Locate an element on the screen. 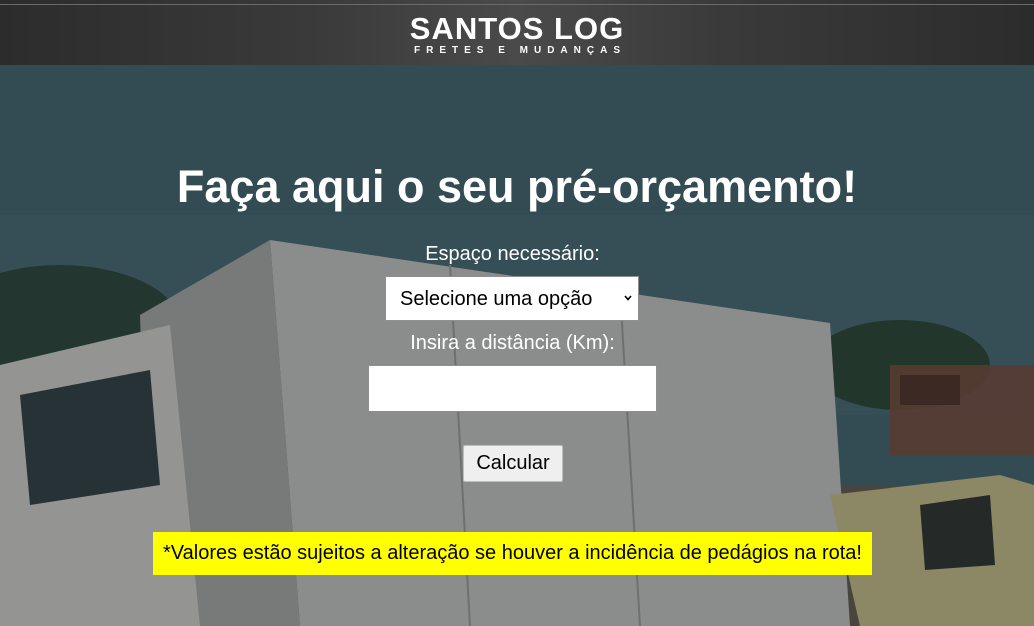 The width and height of the screenshot is (1034, 626). distance-label: Insira a distância (Km): is located at coordinates (512, 343).